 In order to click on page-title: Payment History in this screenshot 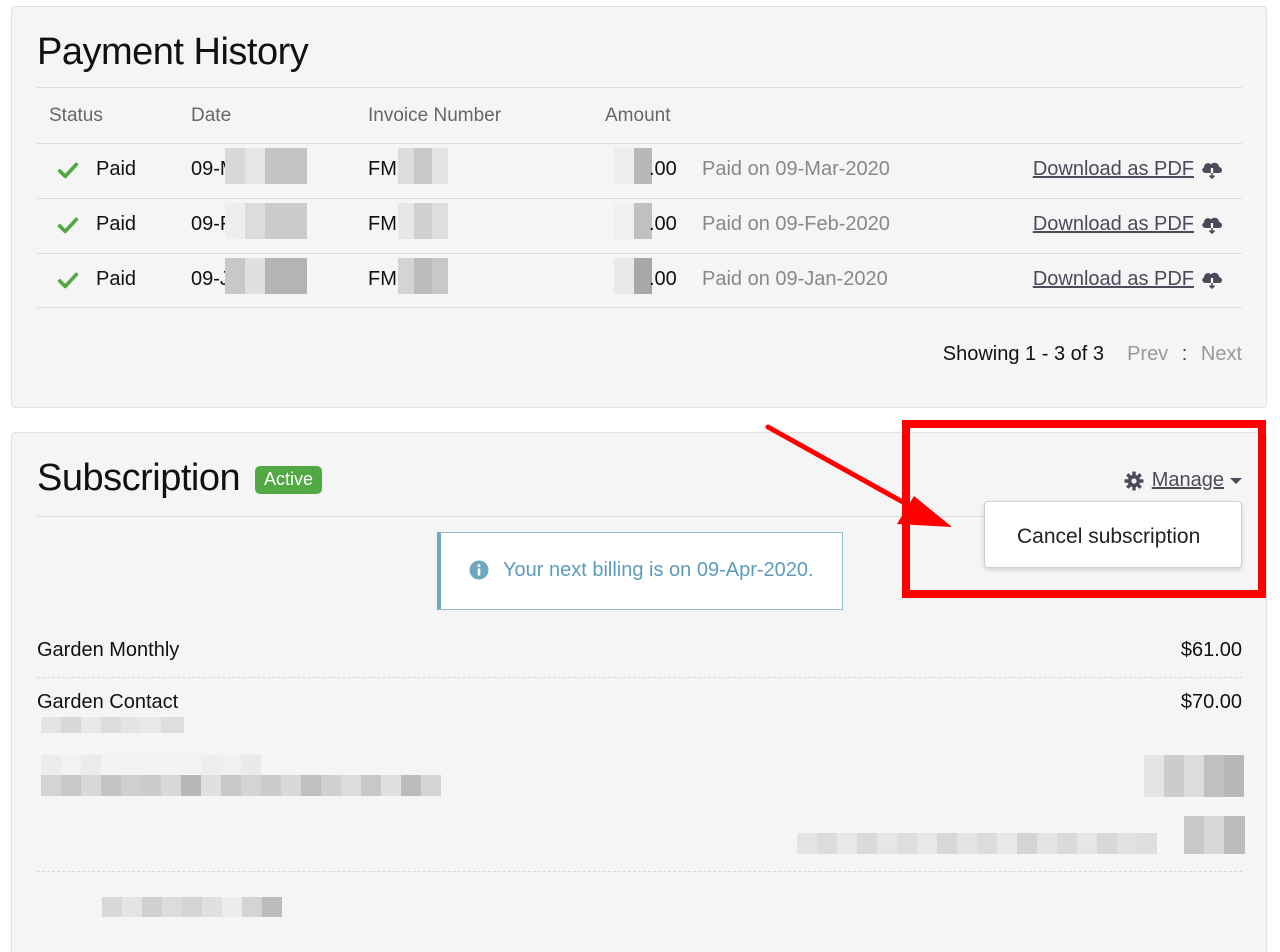, I will do `click(173, 52)`.